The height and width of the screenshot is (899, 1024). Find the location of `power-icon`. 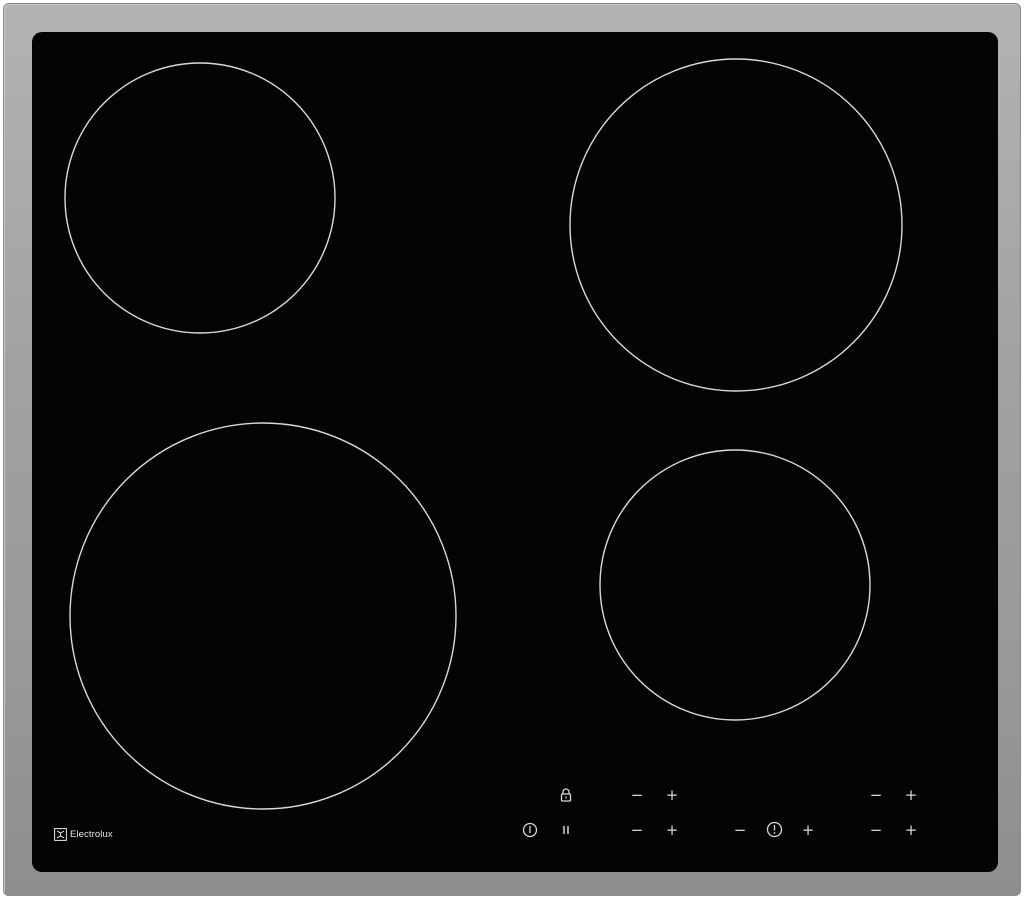

power-icon is located at coordinates (530, 830).